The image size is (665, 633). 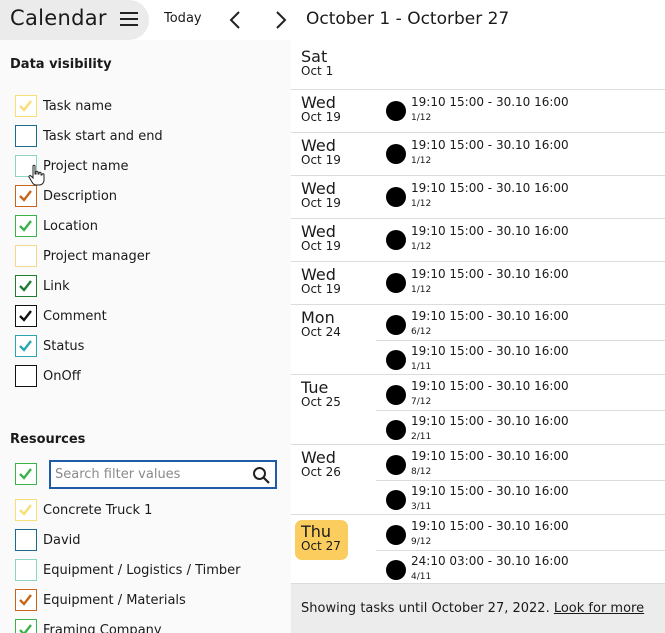 I want to click on day-weekday: Mon, so click(x=318, y=317).